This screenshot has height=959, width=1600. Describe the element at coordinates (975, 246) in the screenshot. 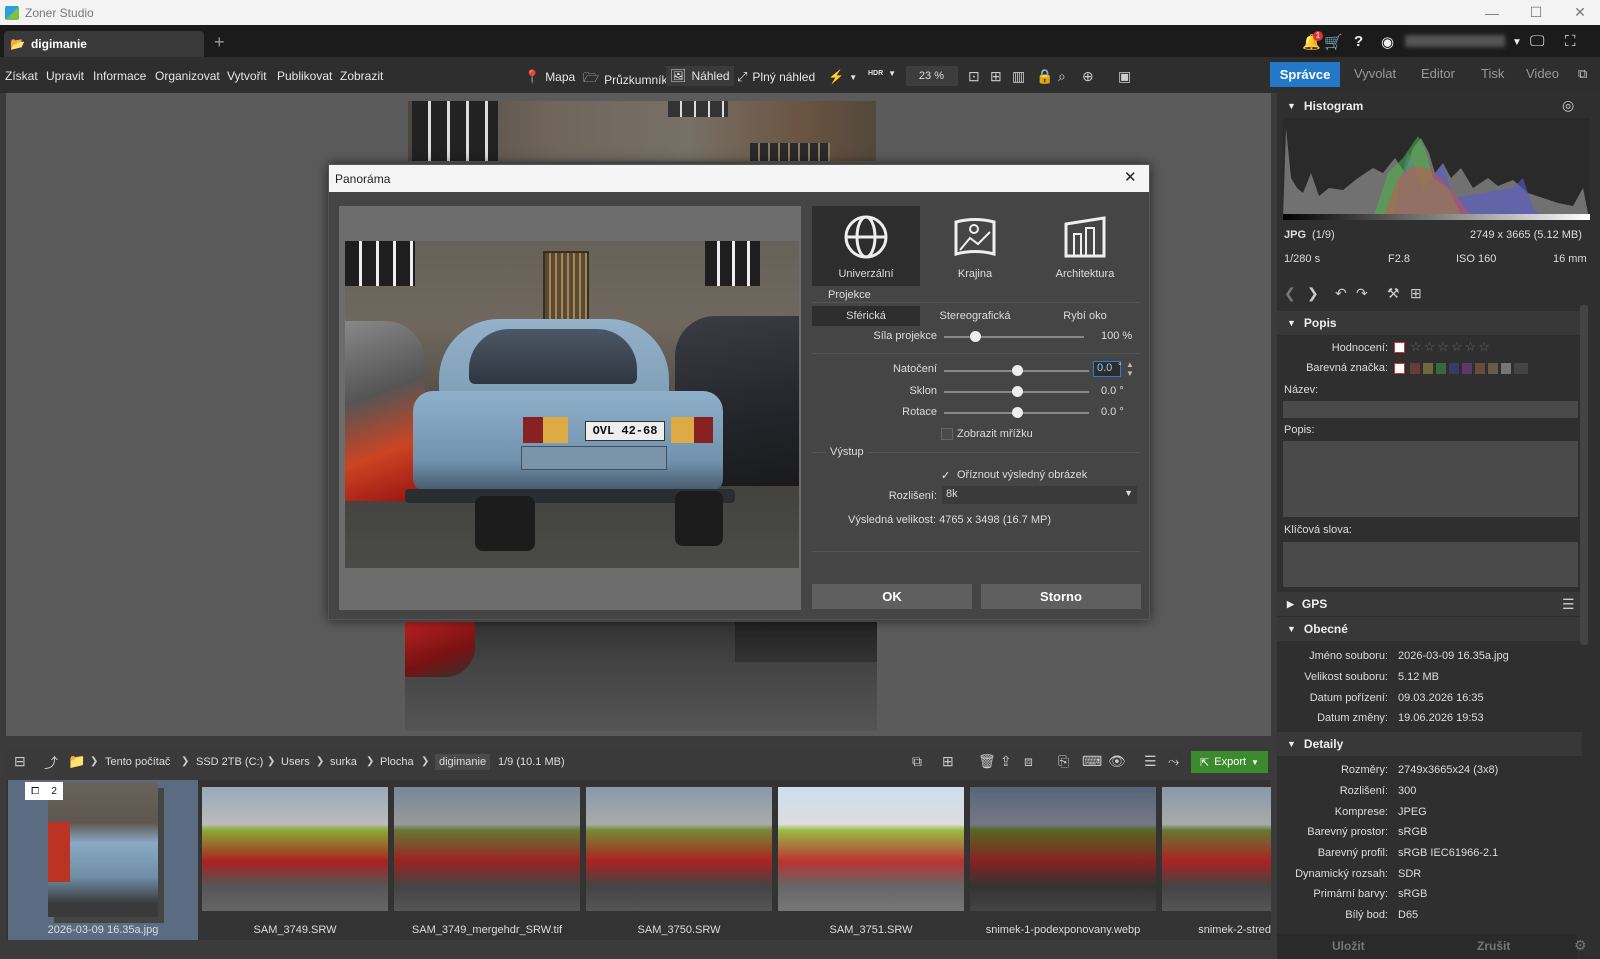

I see `projection-landscape: Krajina` at that location.